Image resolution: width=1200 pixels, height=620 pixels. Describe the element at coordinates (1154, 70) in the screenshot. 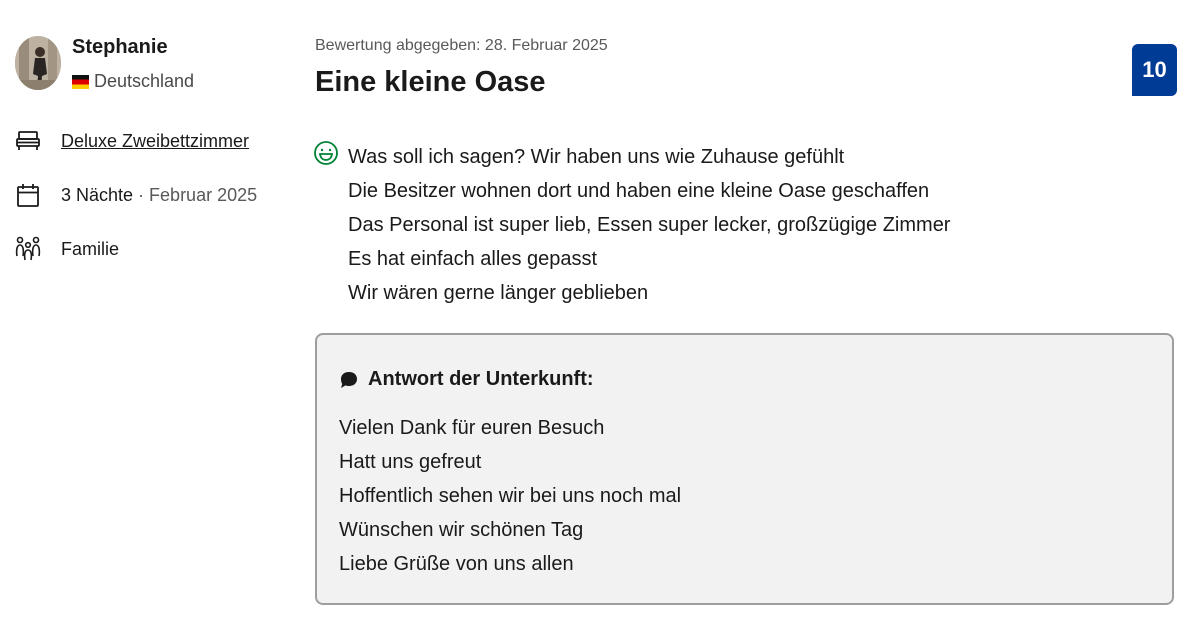

I see `score-badge: 10` at that location.